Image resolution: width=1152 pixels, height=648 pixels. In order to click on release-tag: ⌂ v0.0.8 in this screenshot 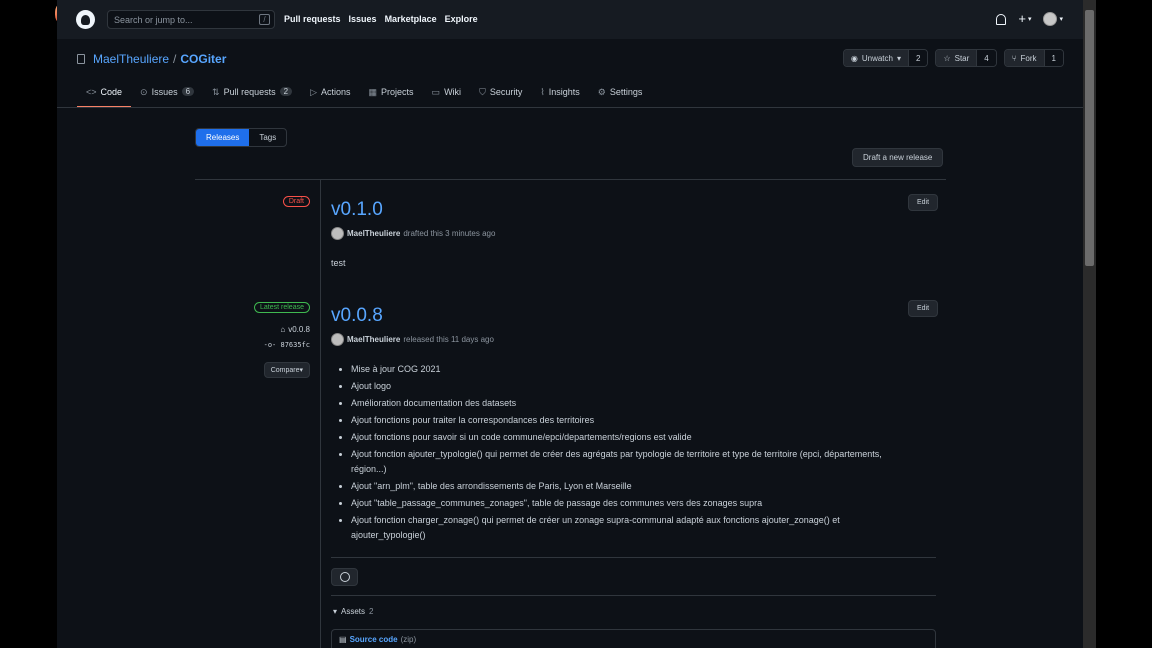, I will do `click(295, 329)`.